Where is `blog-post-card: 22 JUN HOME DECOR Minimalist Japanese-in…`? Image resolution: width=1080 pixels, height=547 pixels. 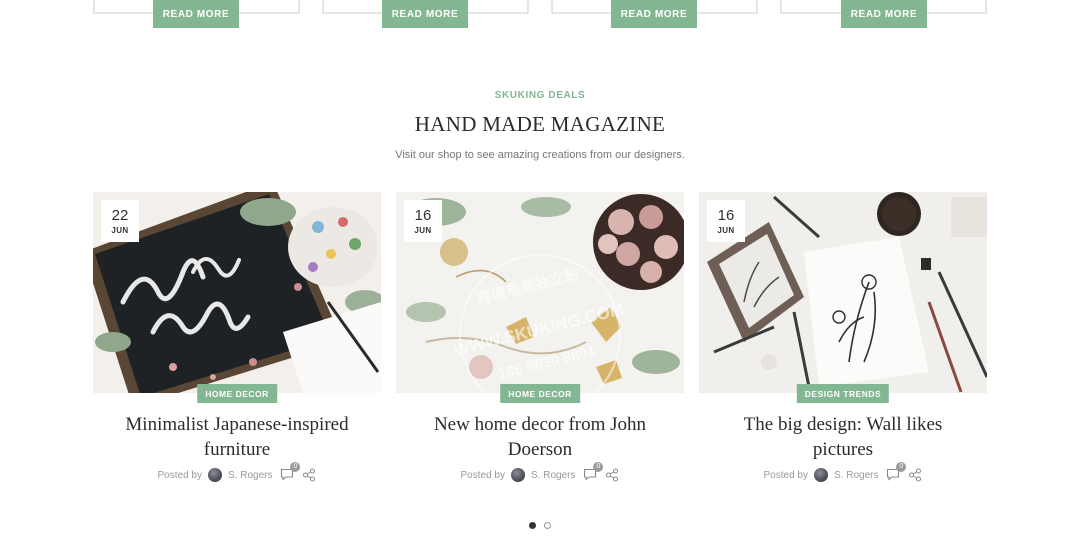
blog-post-card: 22 JUN HOME DECOR Minimalist Japanese-in… is located at coordinates (237, 342).